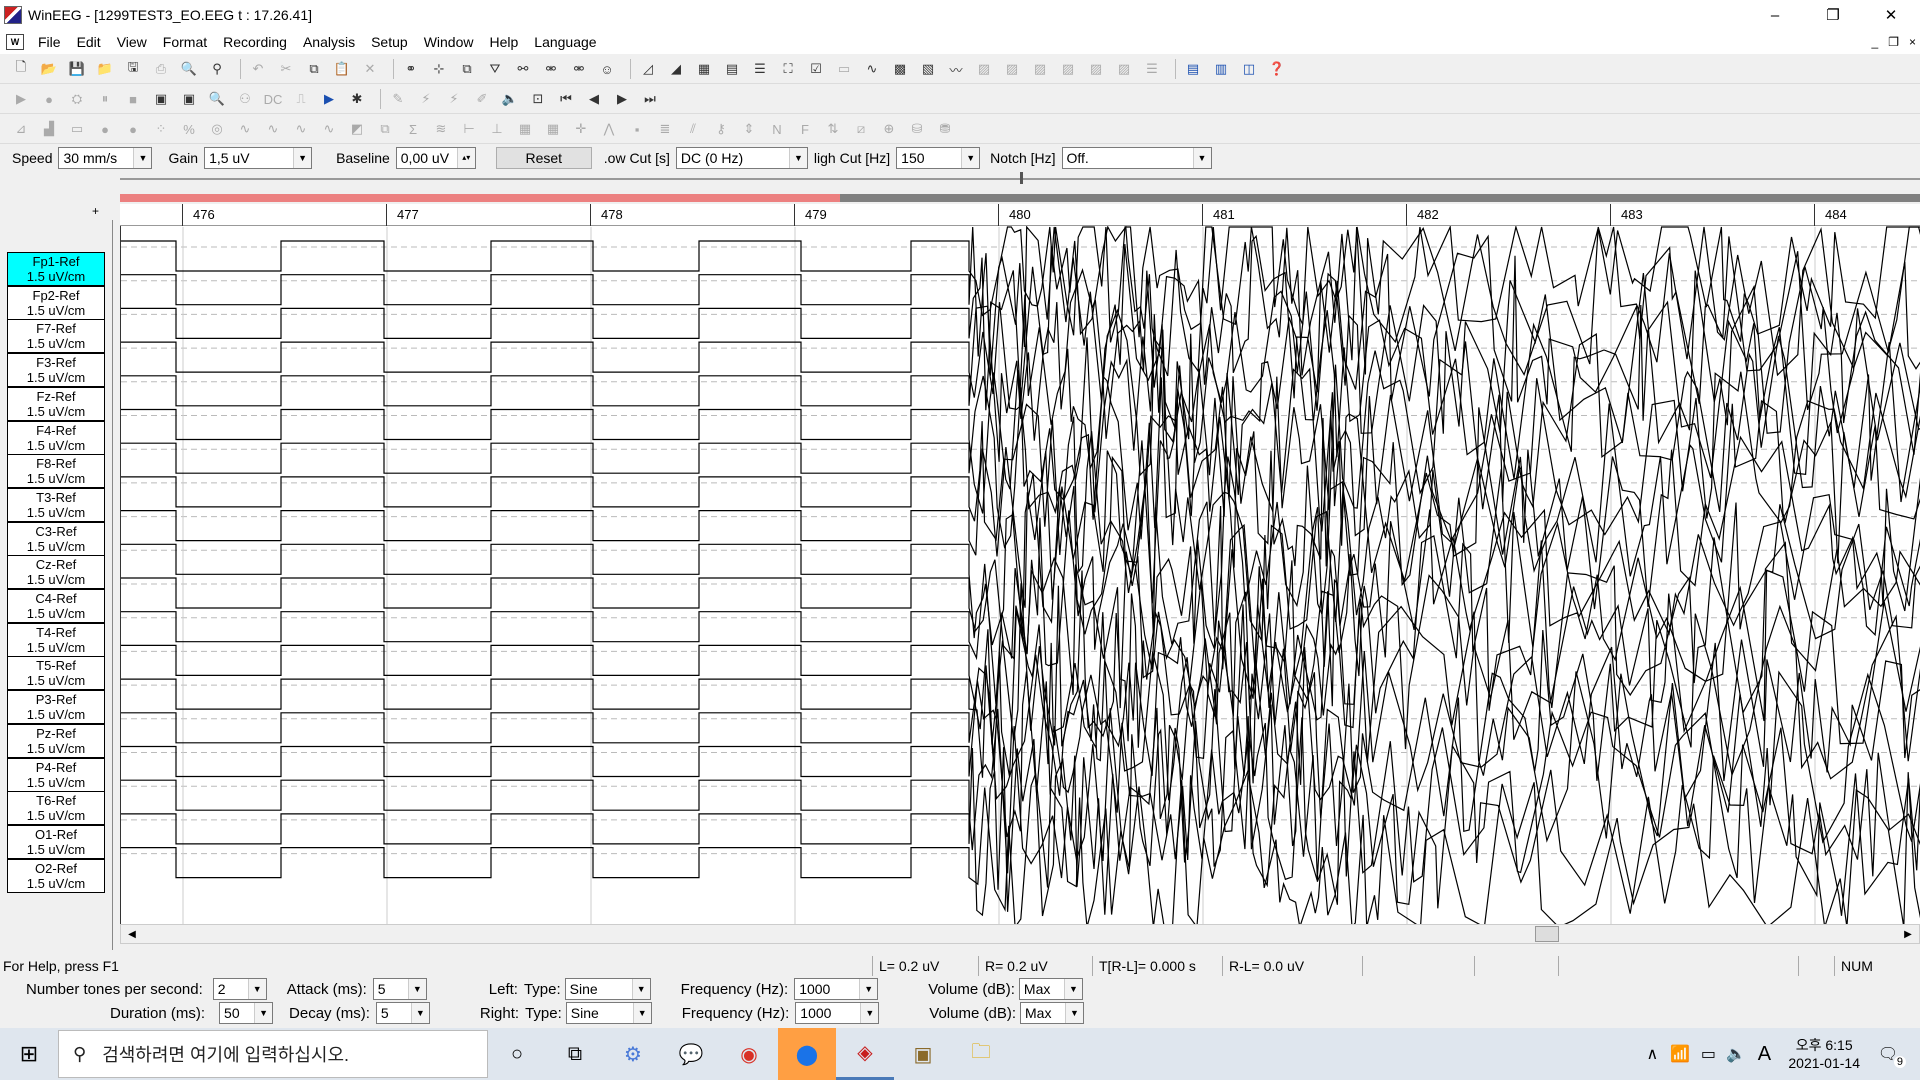 The height and width of the screenshot is (1080, 1920). I want to click on channel-label: Fz-Ref 1.5 uV/cm, so click(56, 403).